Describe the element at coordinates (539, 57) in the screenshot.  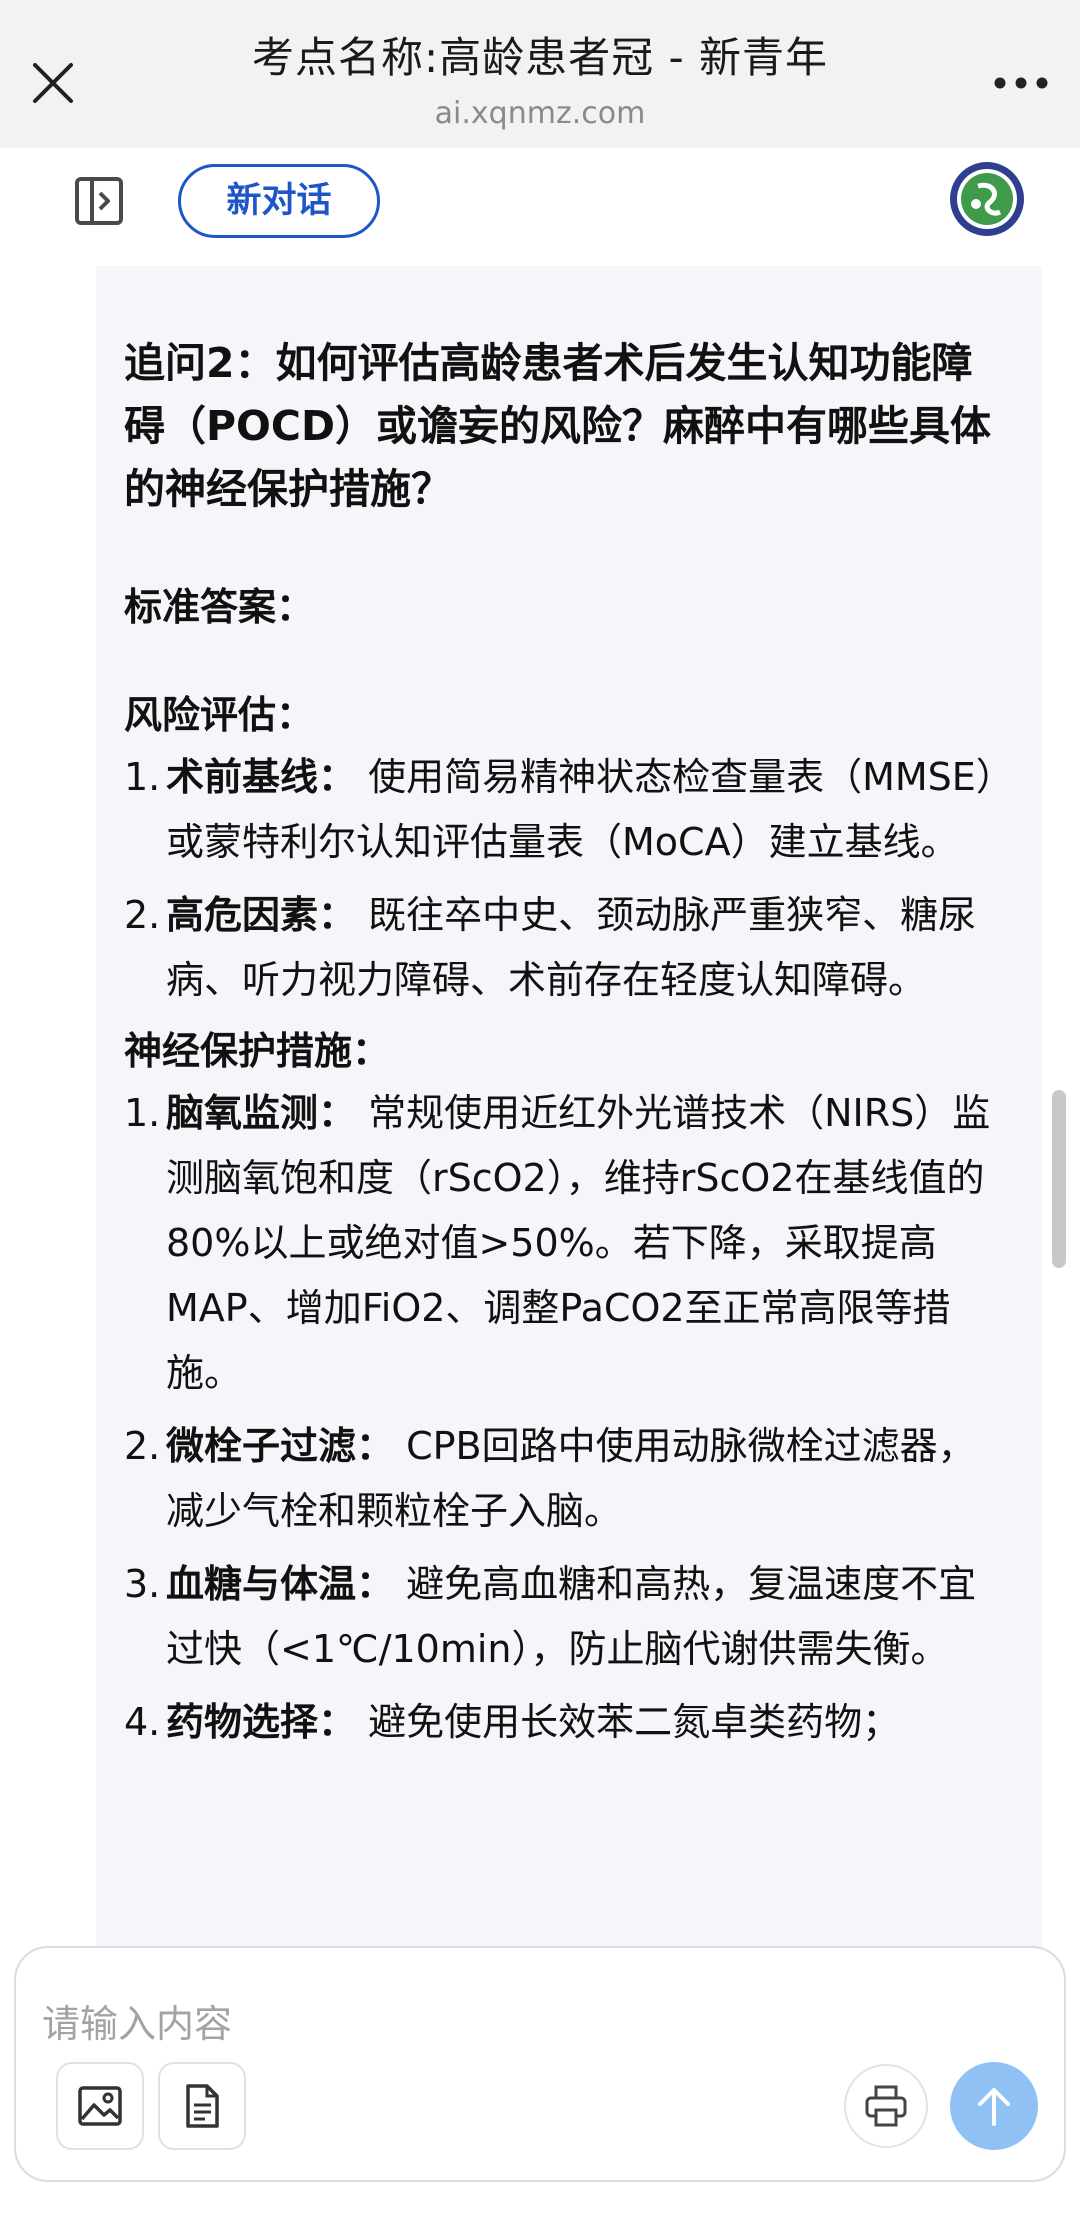
I see `page-title: 考点名称:高龄患者冠 - 新青年` at that location.